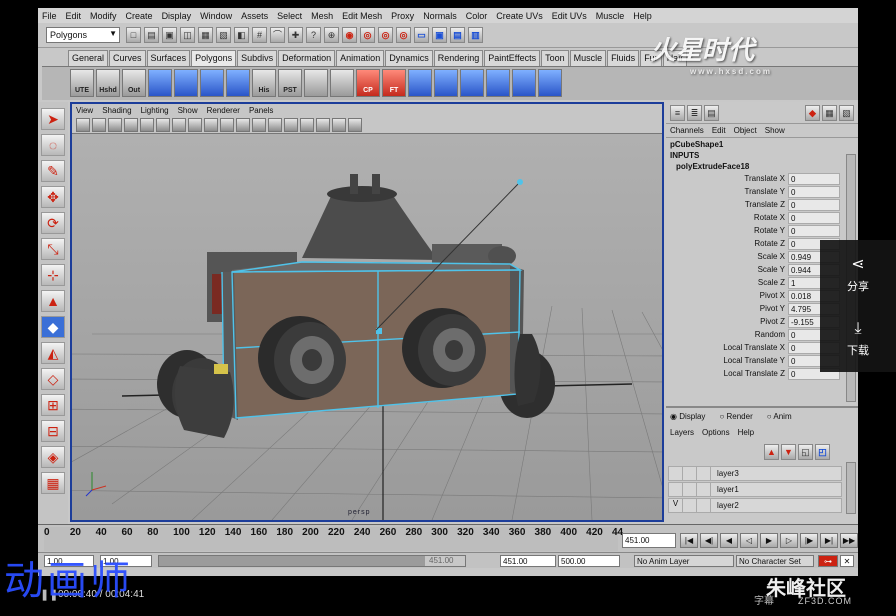 This screenshot has height=616, width=896. I want to click on attribute-label: Local Translate Z, so click(727, 373).